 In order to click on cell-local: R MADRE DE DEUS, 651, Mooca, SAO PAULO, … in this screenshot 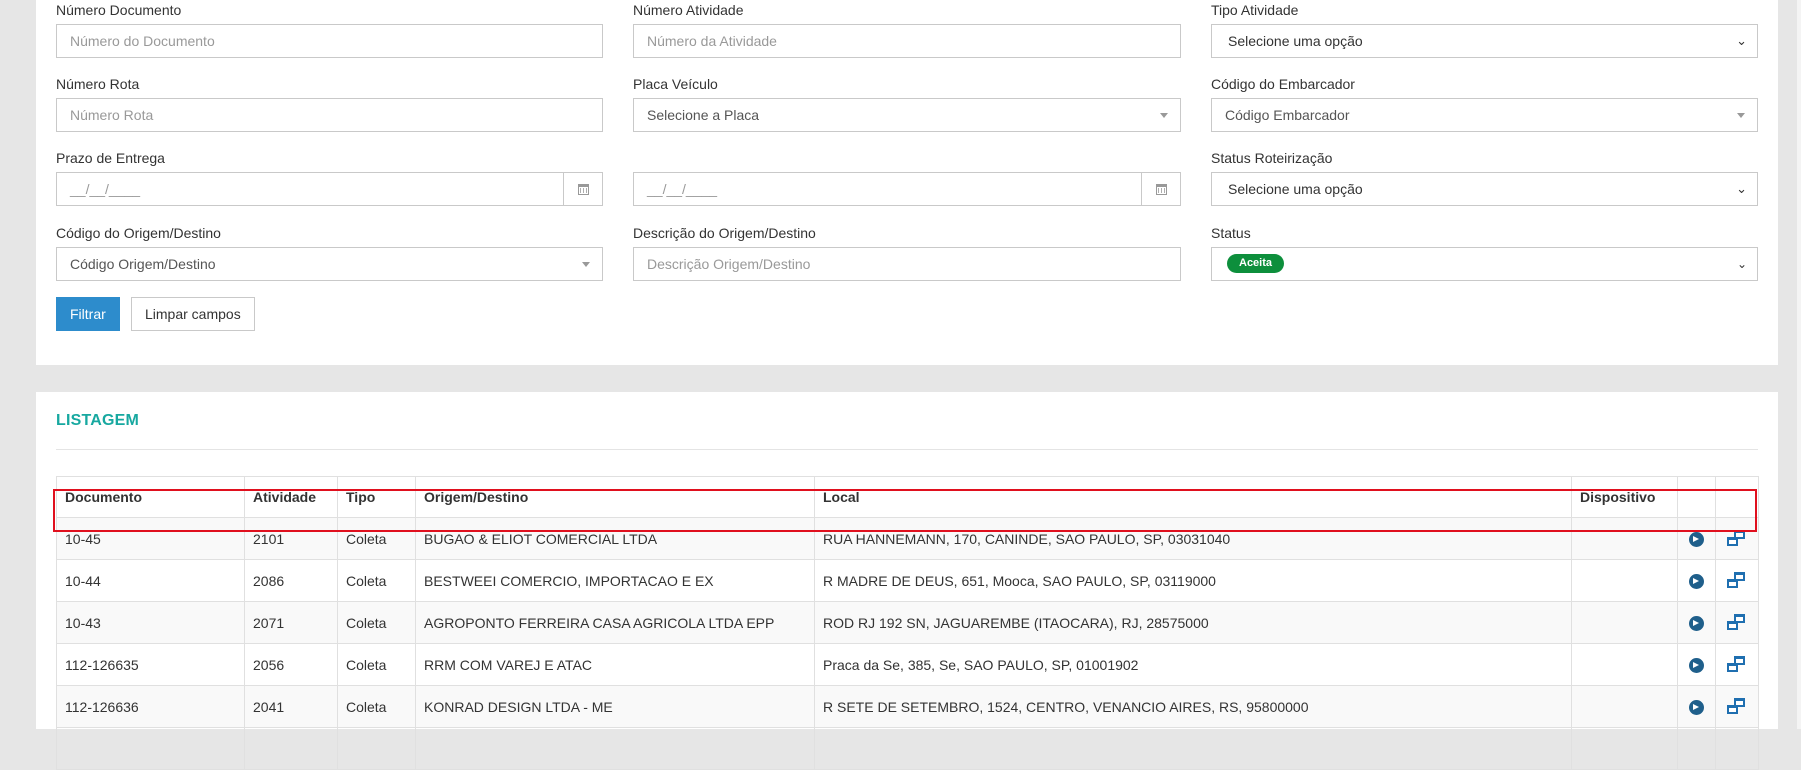, I will do `click(1193, 580)`.